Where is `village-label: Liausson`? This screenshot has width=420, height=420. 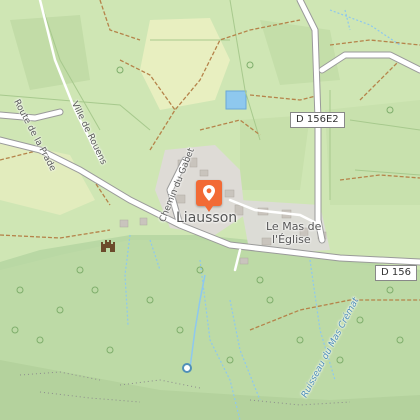 village-label: Liausson is located at coordinates (206, 218).